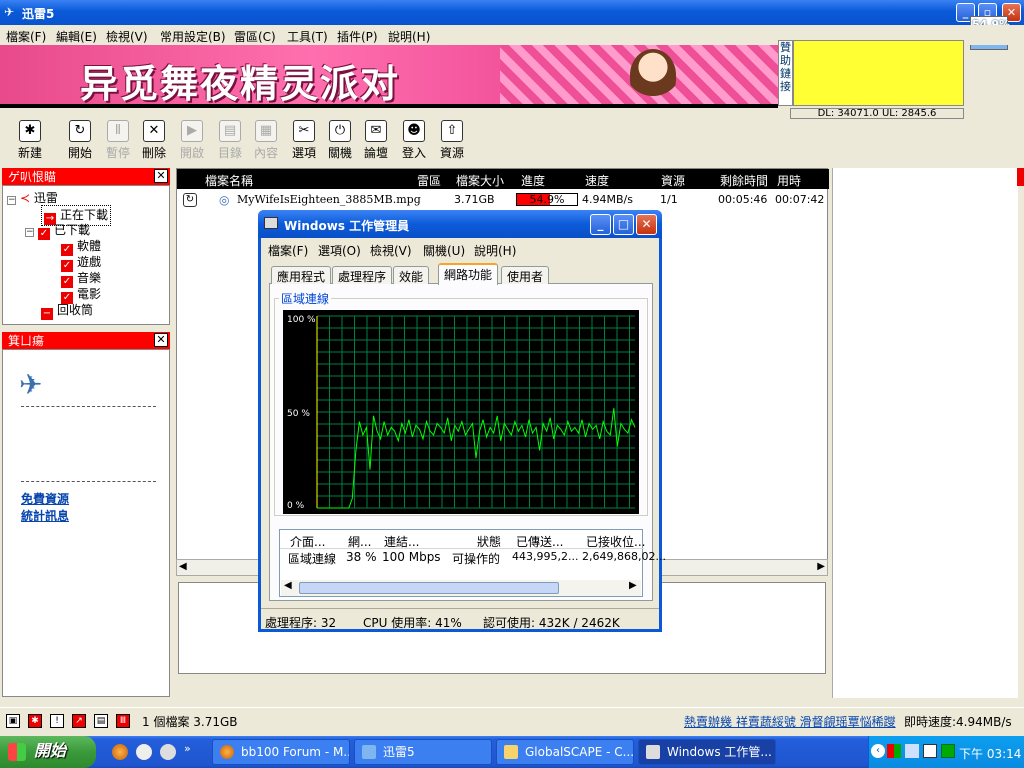 This screenshot has height=768, width=1024. What do you see at coordinates (101, 721) in the screenshot?
I see `status-icon-5: ▤` at bounding box center [101, 721].